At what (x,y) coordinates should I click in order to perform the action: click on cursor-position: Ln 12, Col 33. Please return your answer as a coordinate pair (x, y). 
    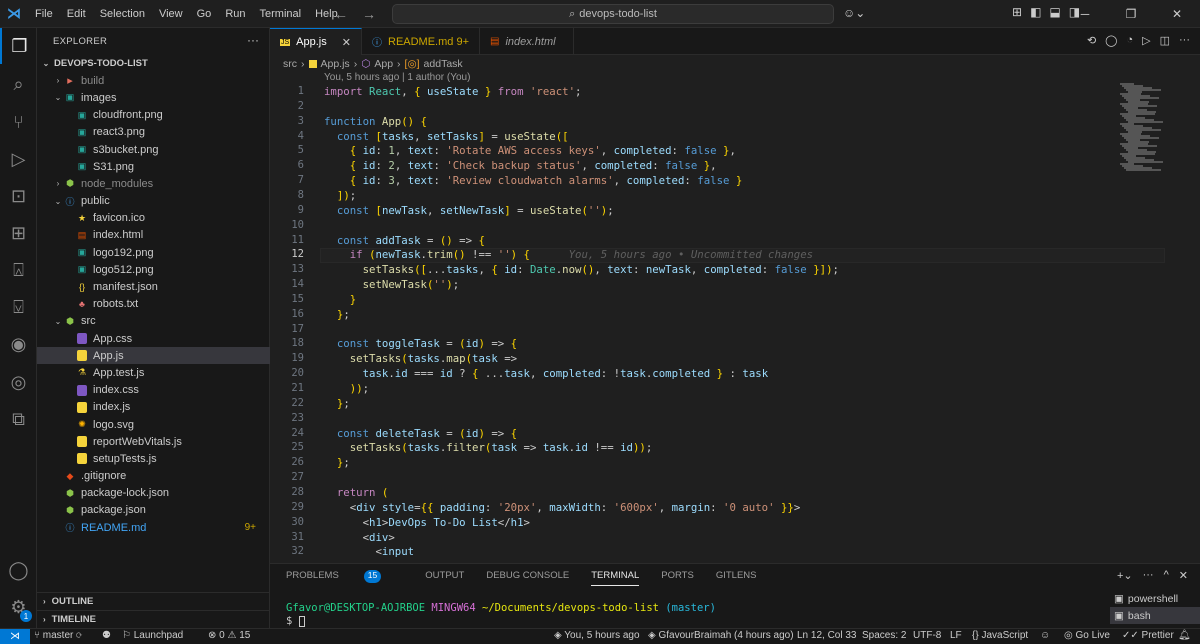
    Looking at the image, I should click on (827, 635).